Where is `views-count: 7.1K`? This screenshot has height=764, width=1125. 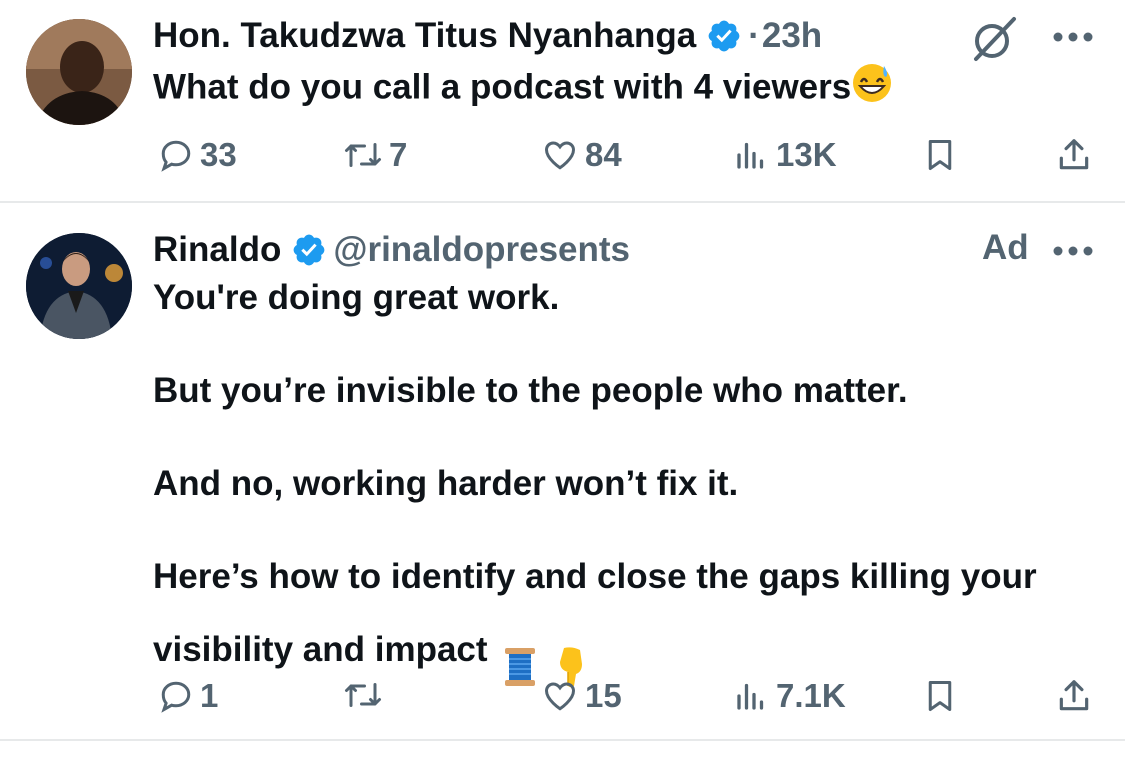 views-count: 7.1K is located at coordinates (811, 695).